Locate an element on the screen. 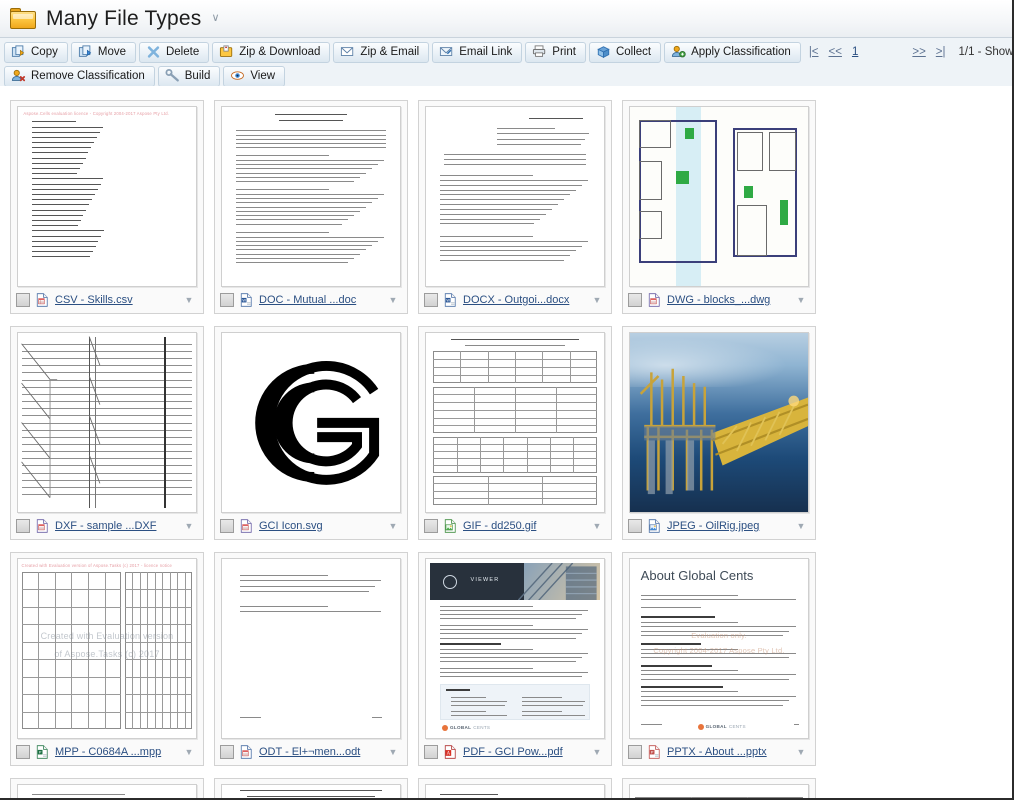  file-card-footer: ODT - El+¬men...odt ▼ is located at coordinates (311, 752).